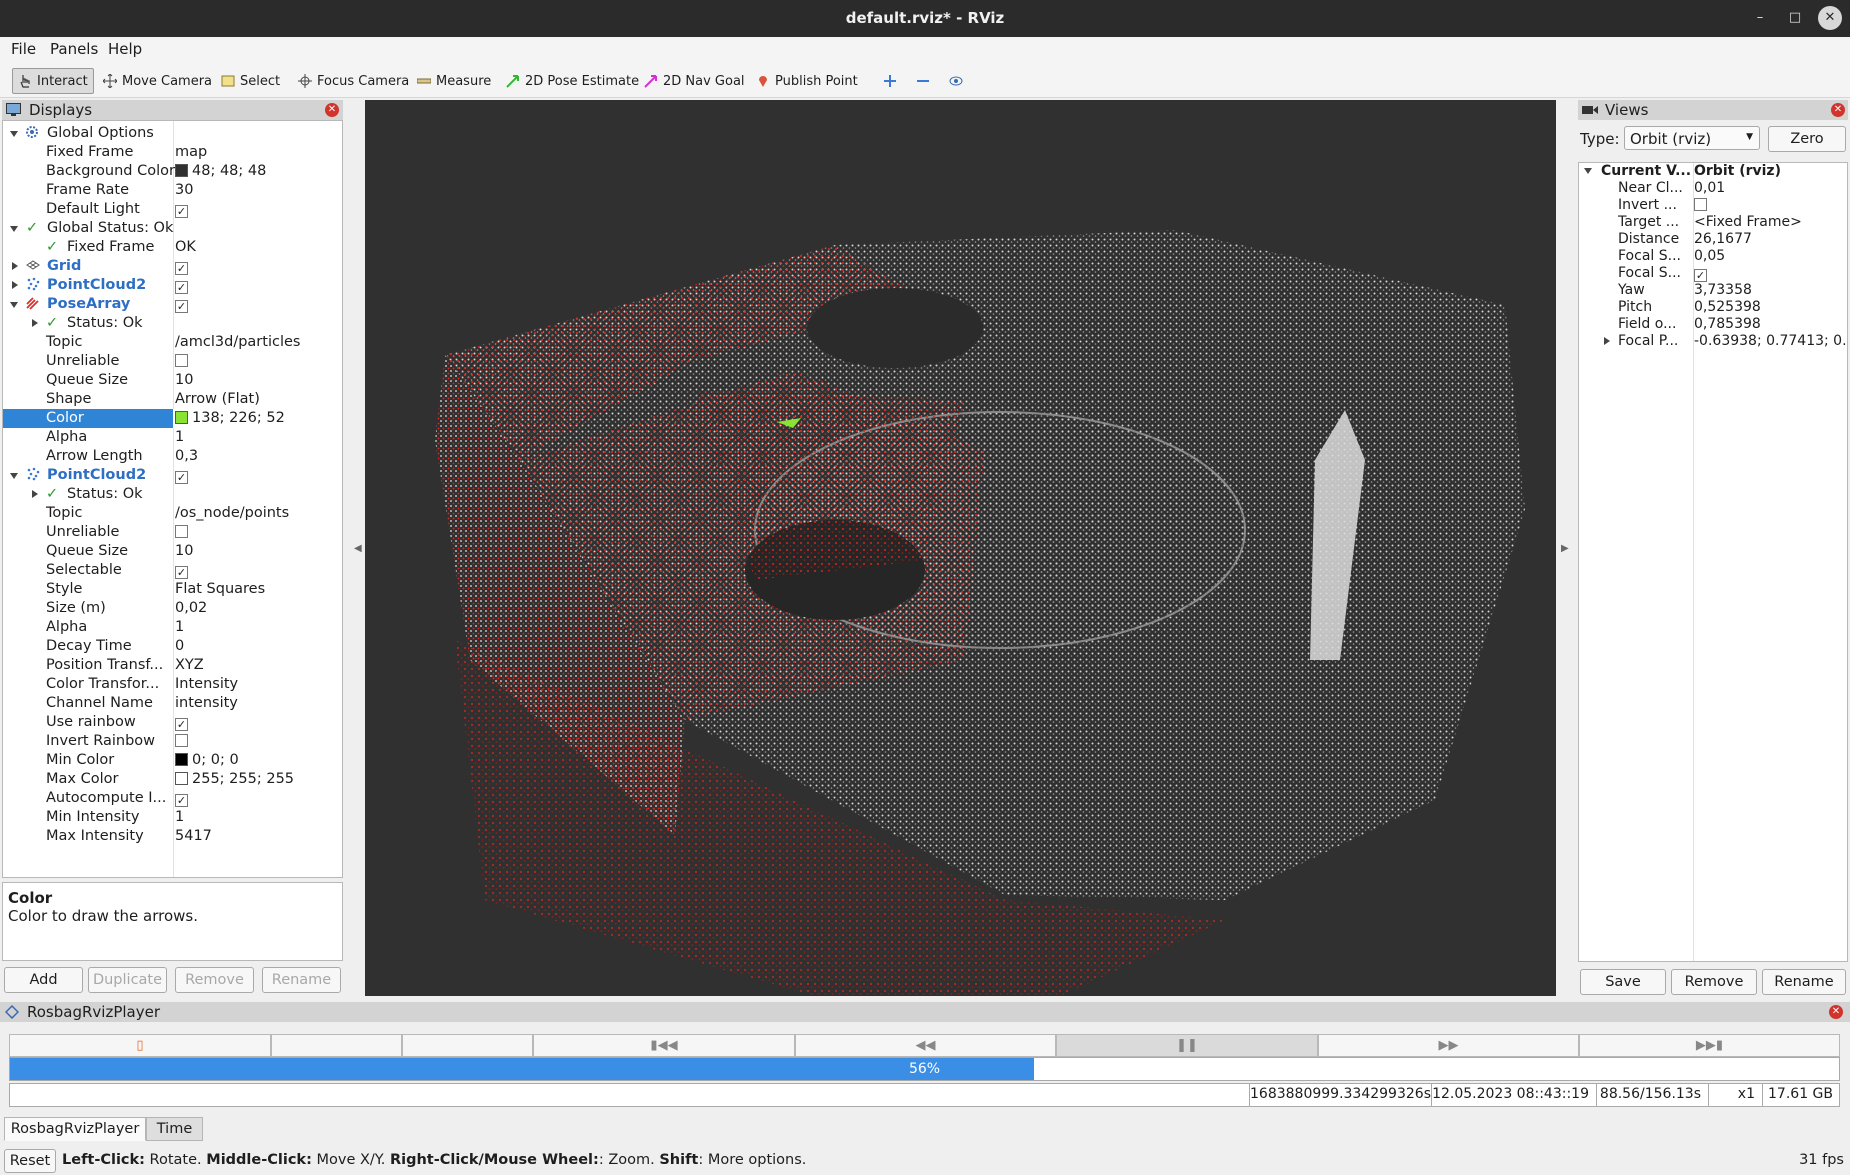 The height and width of the screenshot is (1175, 1850). What do you see at coordinates (572, 81) in the screenshot?
I see `pose-estimate-tool-button: 2D Pose Estimate` at bounding box center [572, 81].